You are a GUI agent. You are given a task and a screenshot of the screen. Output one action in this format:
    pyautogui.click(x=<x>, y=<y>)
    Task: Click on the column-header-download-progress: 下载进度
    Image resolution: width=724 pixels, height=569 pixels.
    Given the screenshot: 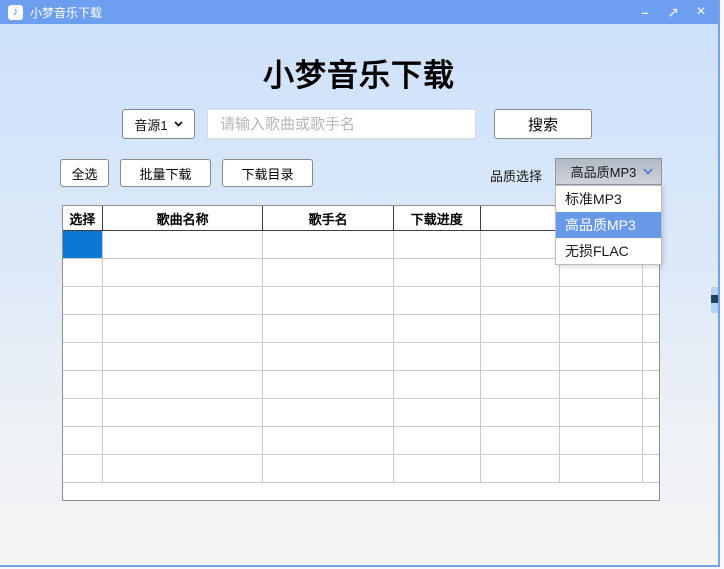 What is the action you would take?
    pyautogui.click(x=437, y=218)
    